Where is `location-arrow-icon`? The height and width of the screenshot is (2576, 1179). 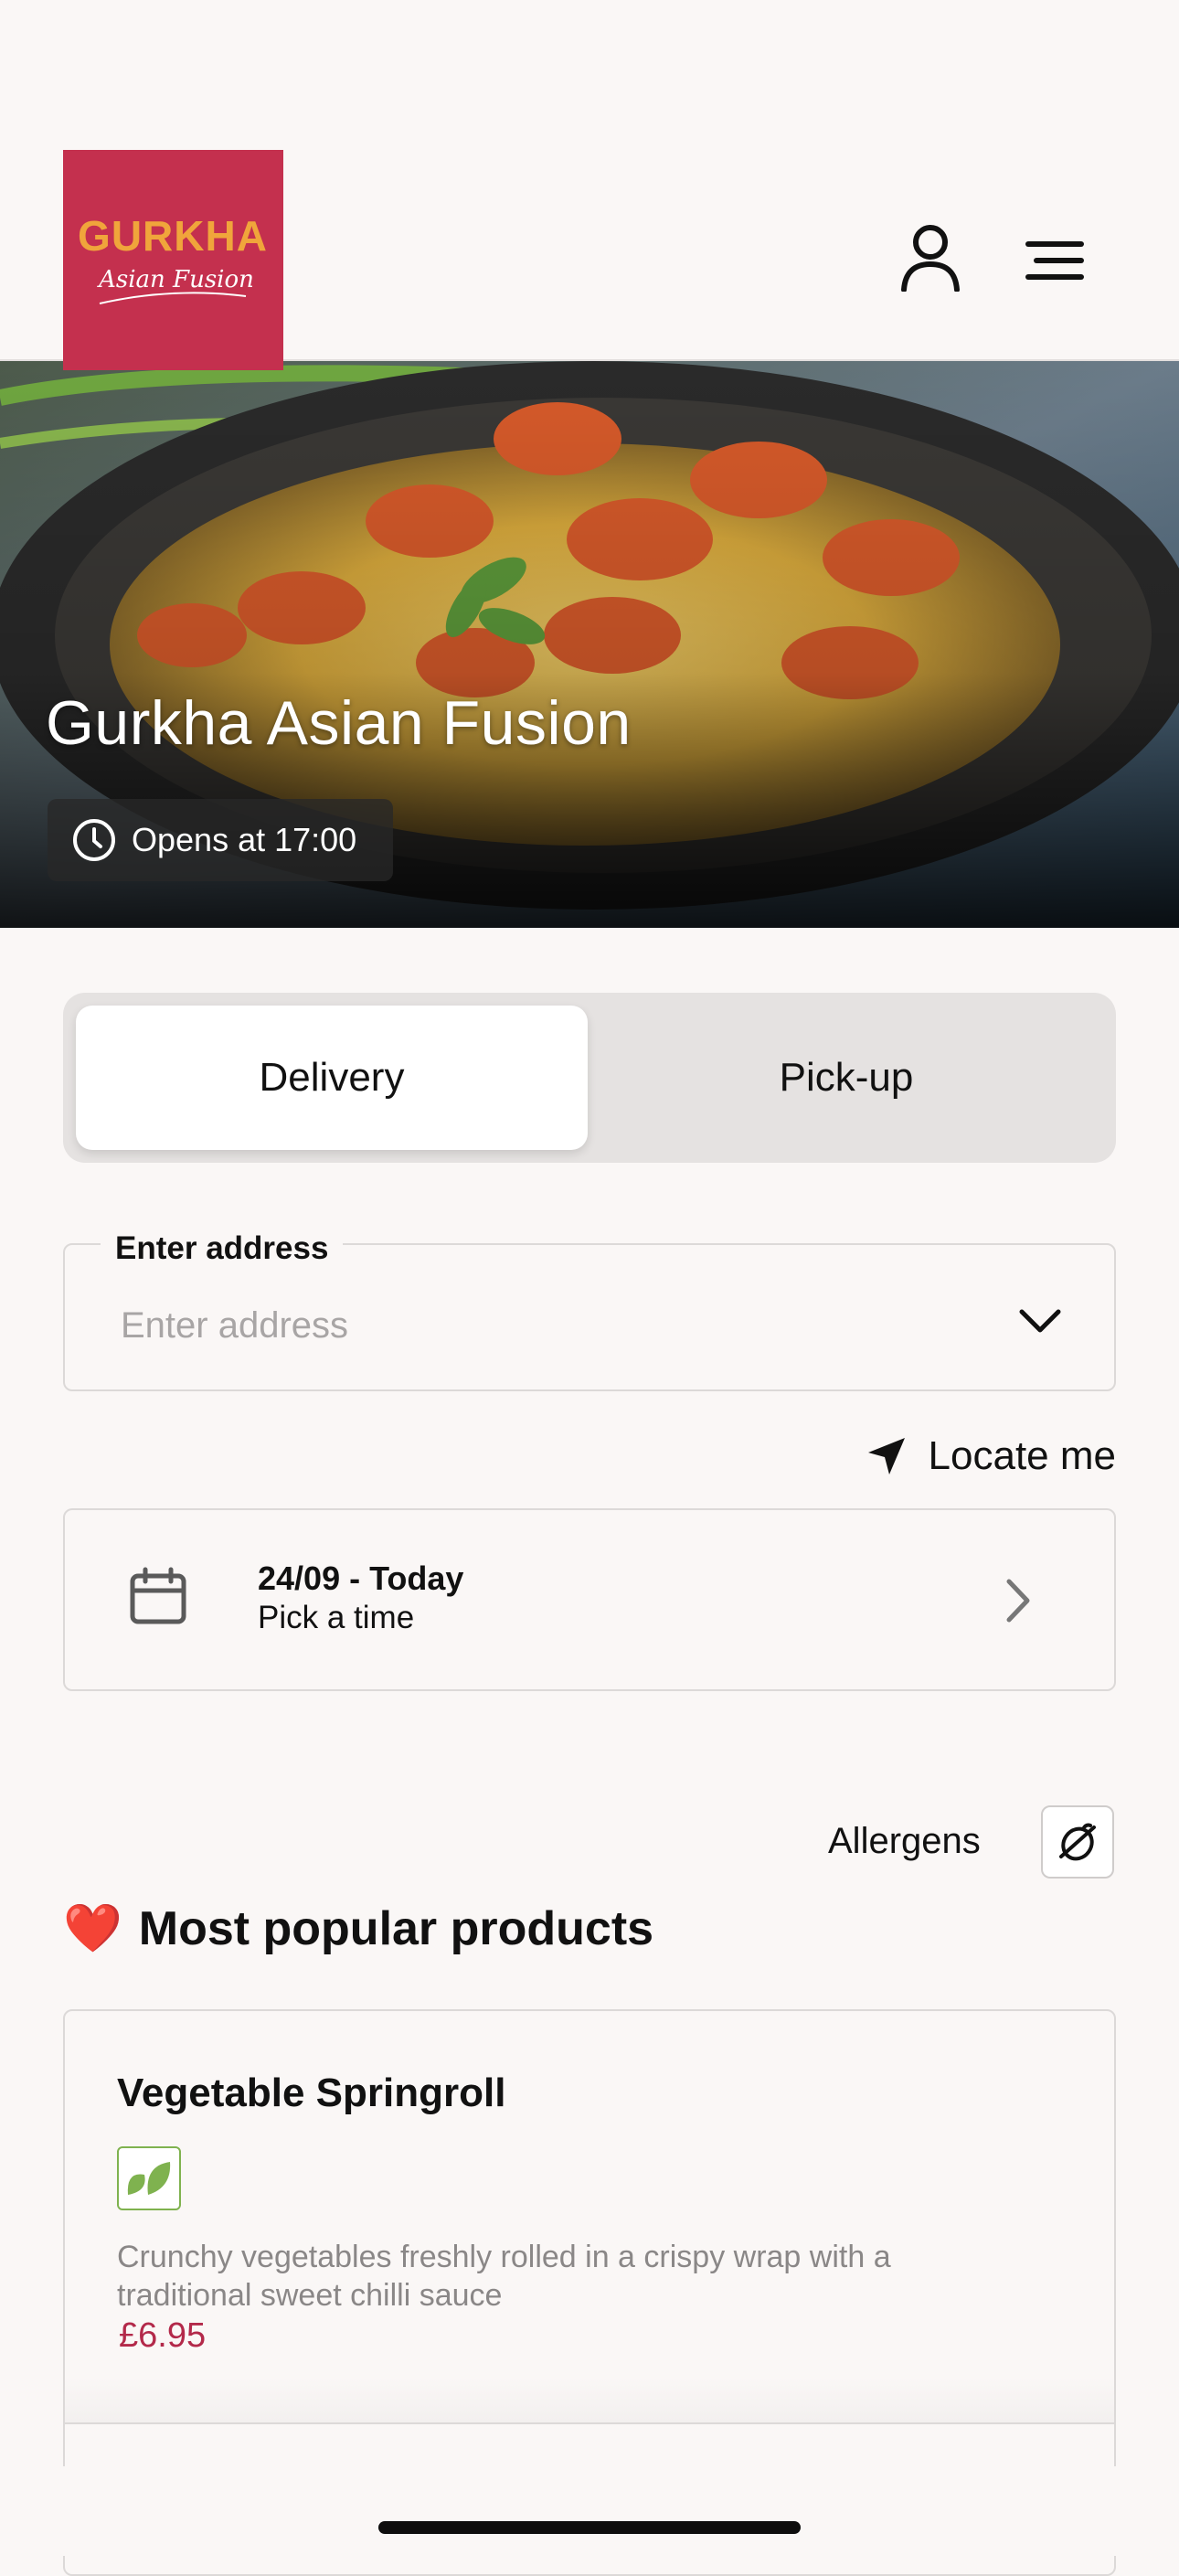
location-arrow-icon is located at coordinates (886, 1456).